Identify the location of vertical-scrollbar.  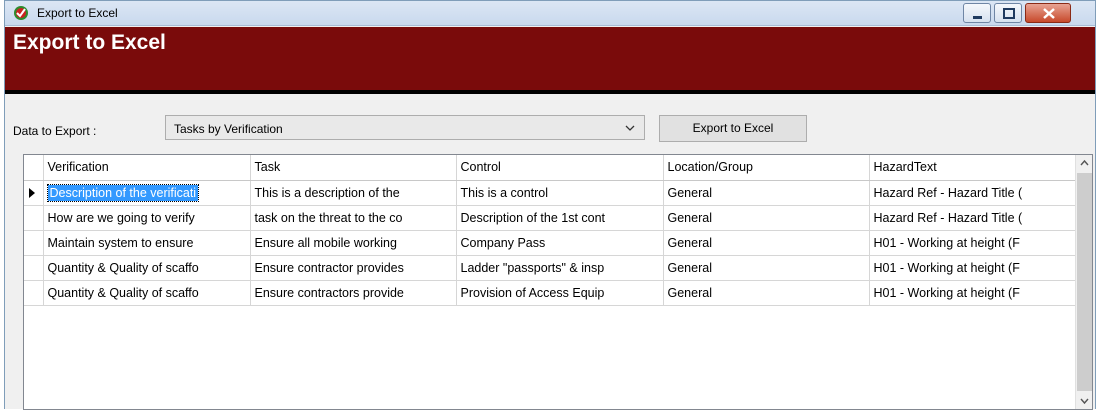
(1083, 282).